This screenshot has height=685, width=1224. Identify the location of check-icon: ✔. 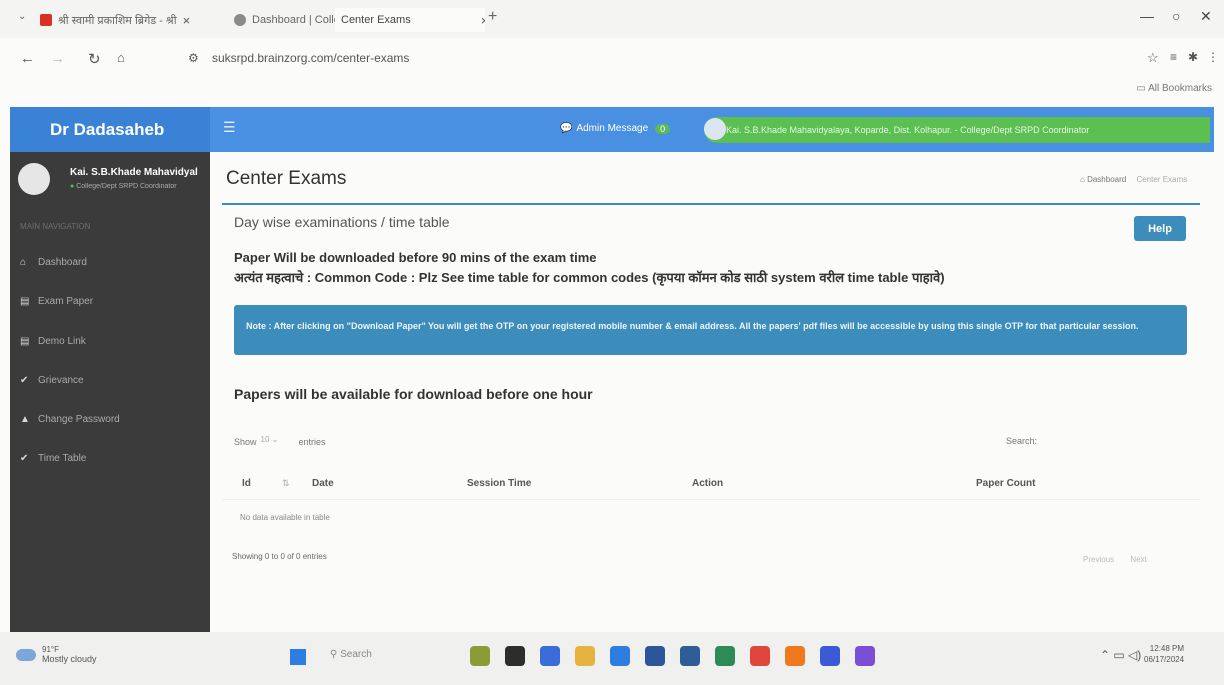
(24, 458).